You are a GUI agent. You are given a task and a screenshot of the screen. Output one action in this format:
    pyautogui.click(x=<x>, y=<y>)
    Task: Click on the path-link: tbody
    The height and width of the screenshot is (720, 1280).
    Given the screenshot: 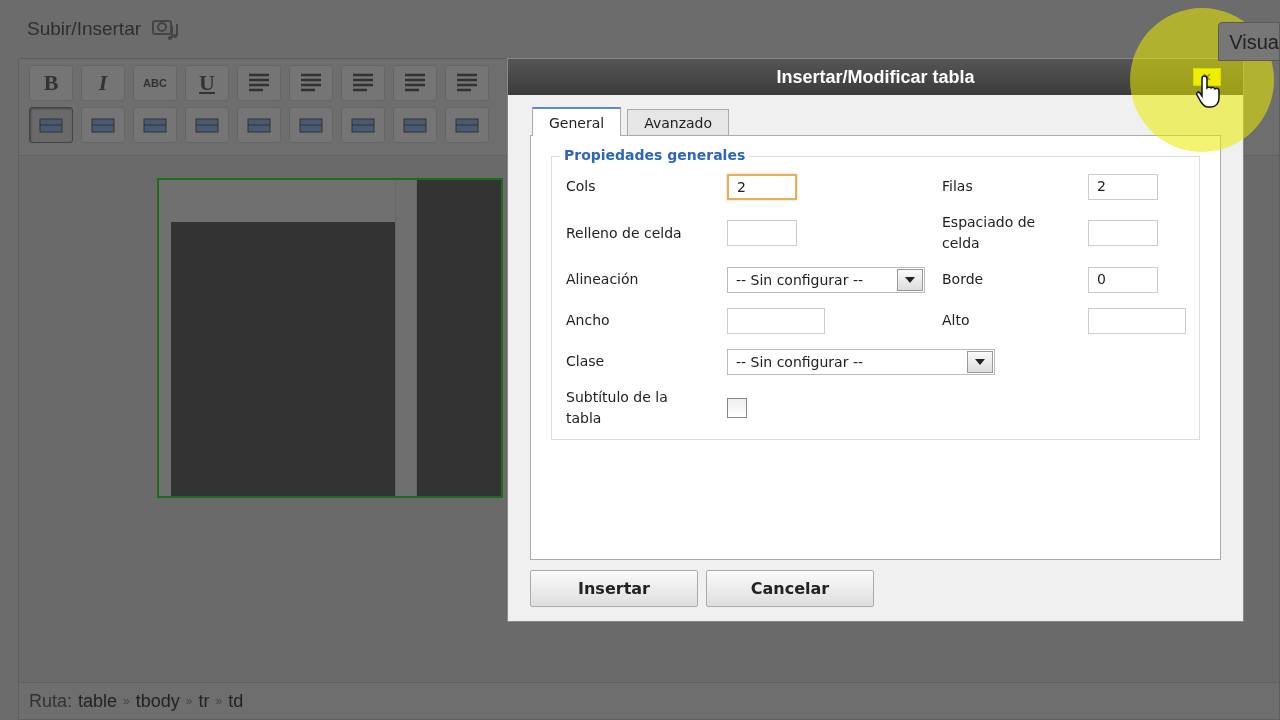 What is the action you would take?
    pyautogui.click(x=157, y=701)
    